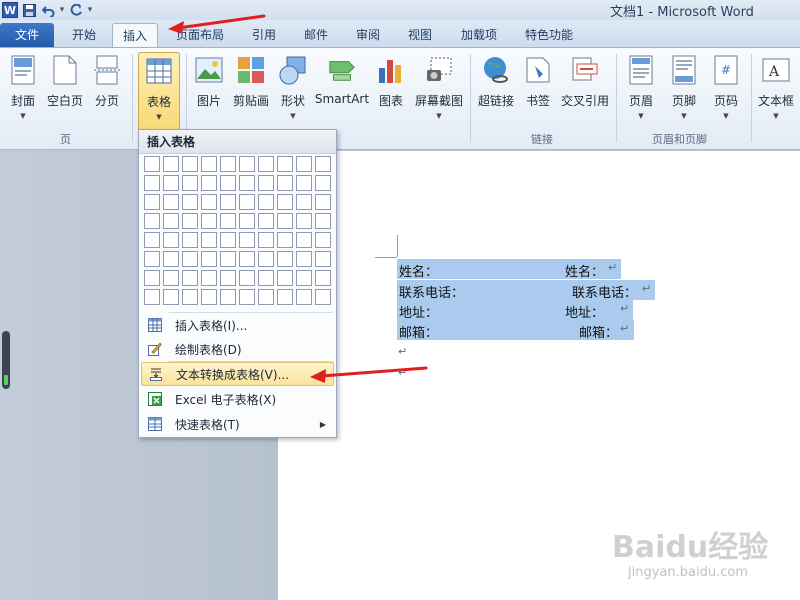  Describe the element at coordinates (84, 35) in the screenshot. I see `tab-home: 开始` at that location.